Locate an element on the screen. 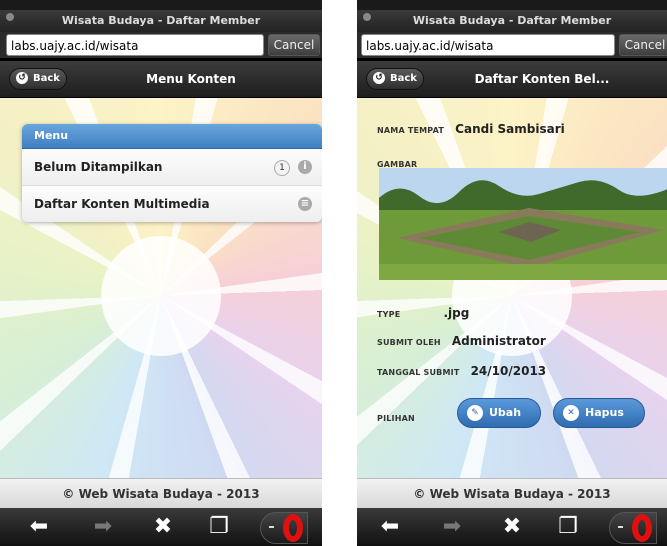 The image size is (667, 546). hapus-label: Hapus is located at coordinates (604, 412).